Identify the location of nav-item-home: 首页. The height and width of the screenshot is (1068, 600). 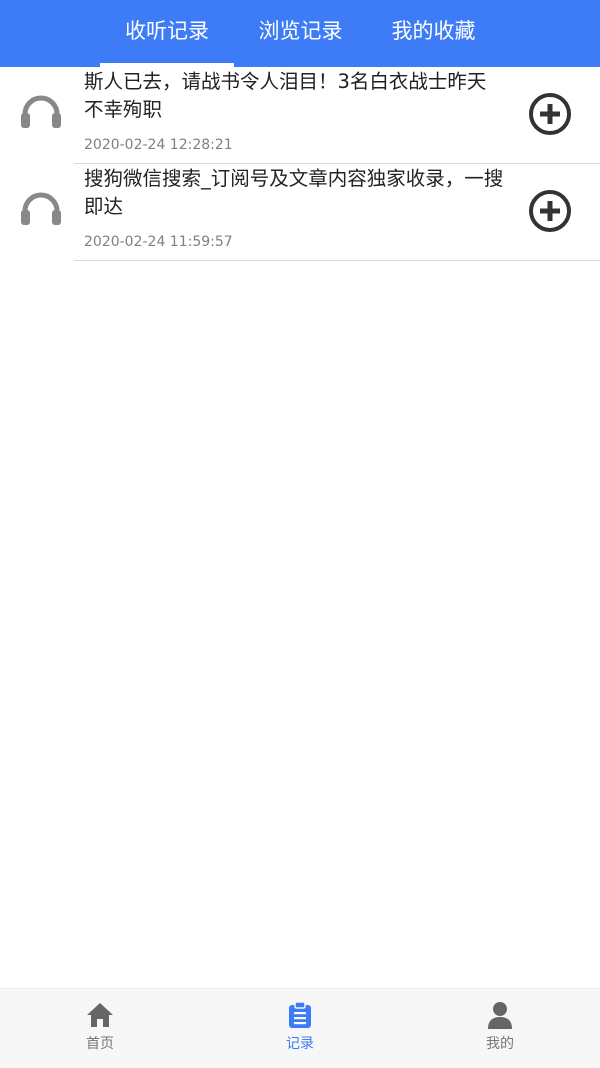
(100, 1028).